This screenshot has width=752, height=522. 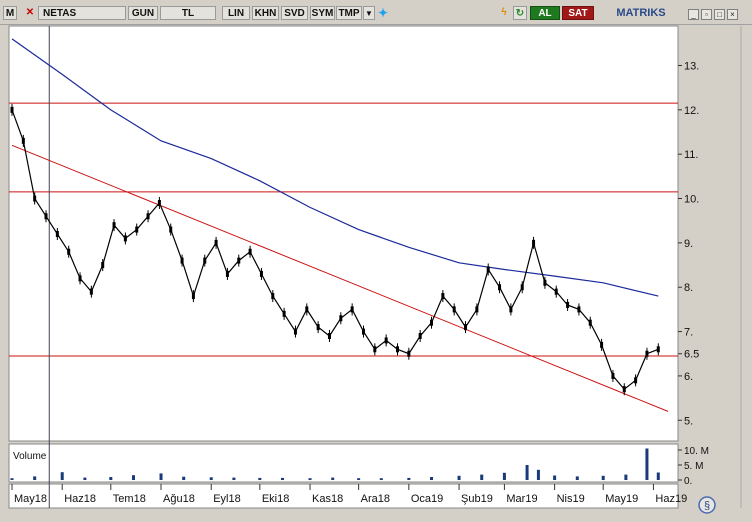 I want to click on price-tick-label-8: 6., so click(x=688, y=377).